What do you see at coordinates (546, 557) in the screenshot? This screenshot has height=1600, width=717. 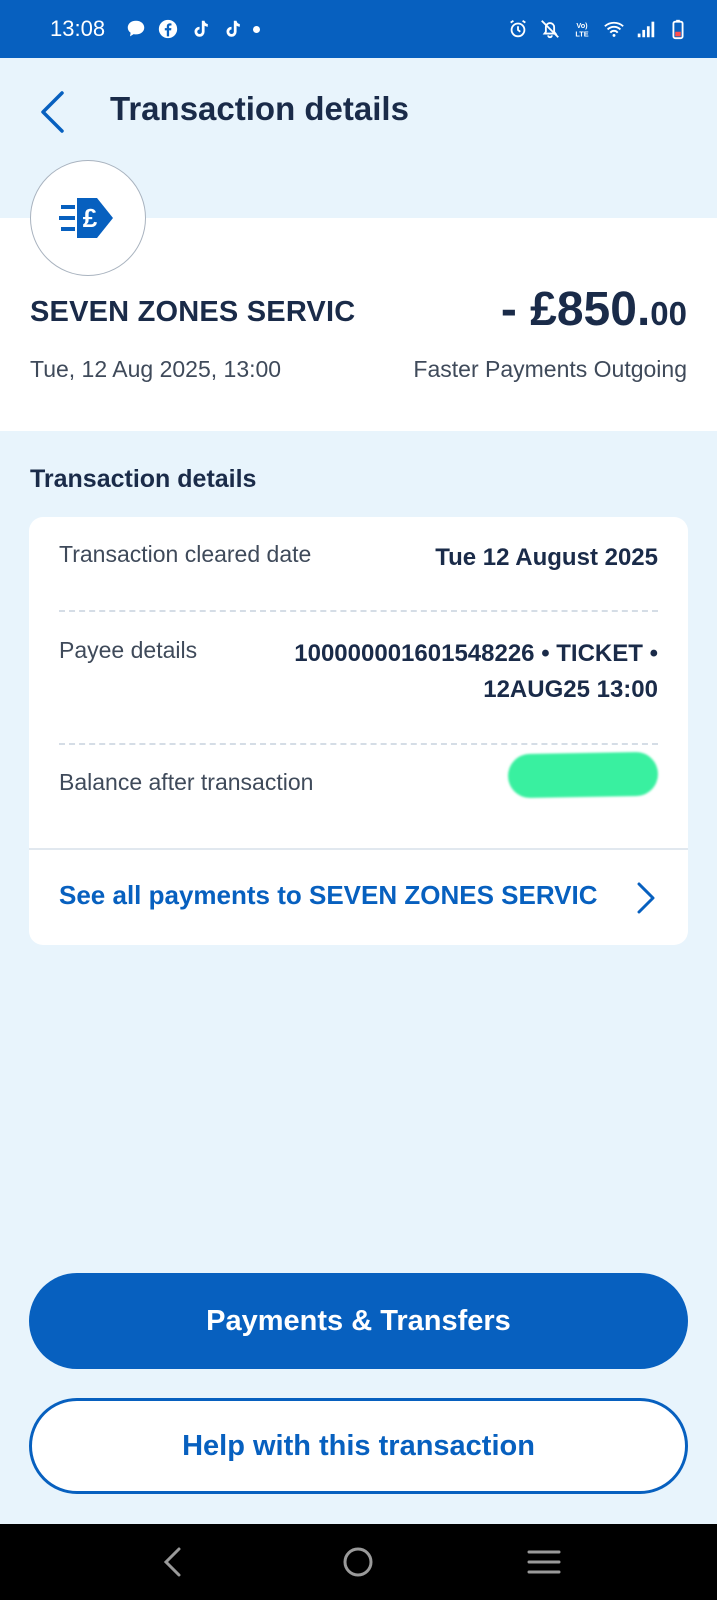 I see `detail-value: Tue 12 August 2025` at bounding box center [546, 557].